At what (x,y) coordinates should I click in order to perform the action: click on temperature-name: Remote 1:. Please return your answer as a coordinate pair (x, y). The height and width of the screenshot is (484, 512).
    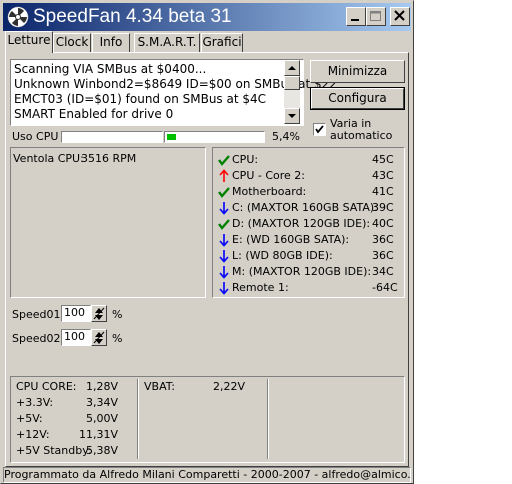
    Looking at the image, I should click on (260, 287).